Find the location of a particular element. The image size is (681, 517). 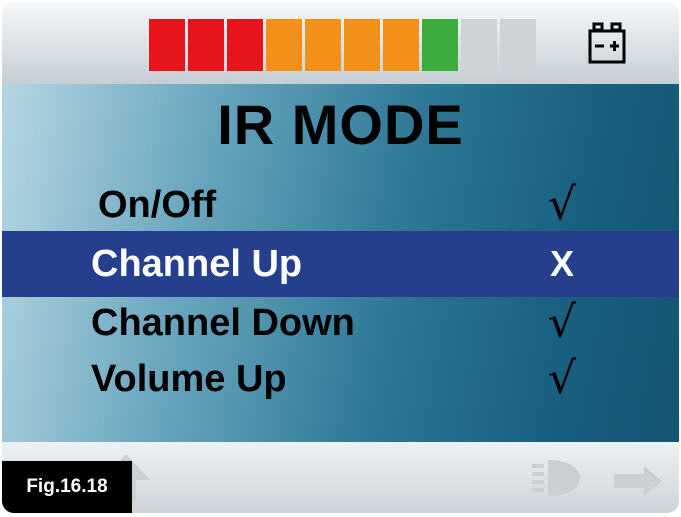

figure-label: Fig.16.18 is located at coordinates (67, 487).